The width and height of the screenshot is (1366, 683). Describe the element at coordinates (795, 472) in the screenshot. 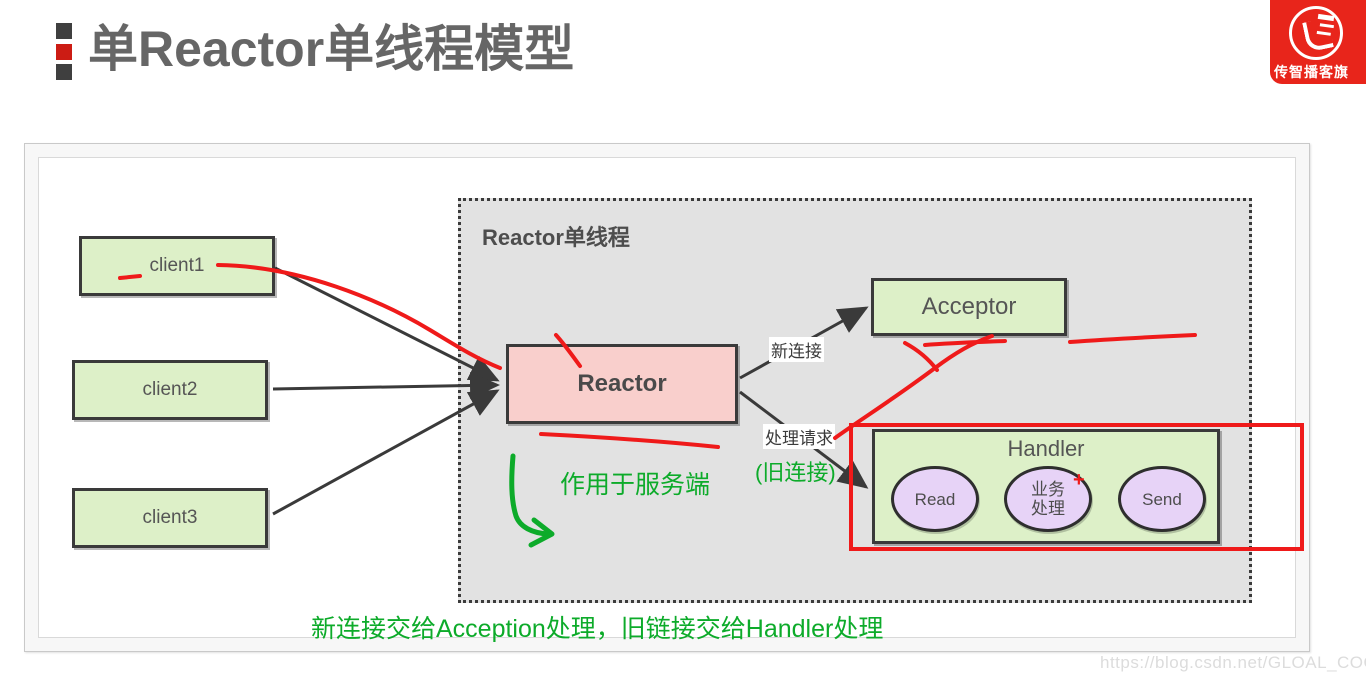

I see `annotation-old-connection: (旧连接)` at that location.